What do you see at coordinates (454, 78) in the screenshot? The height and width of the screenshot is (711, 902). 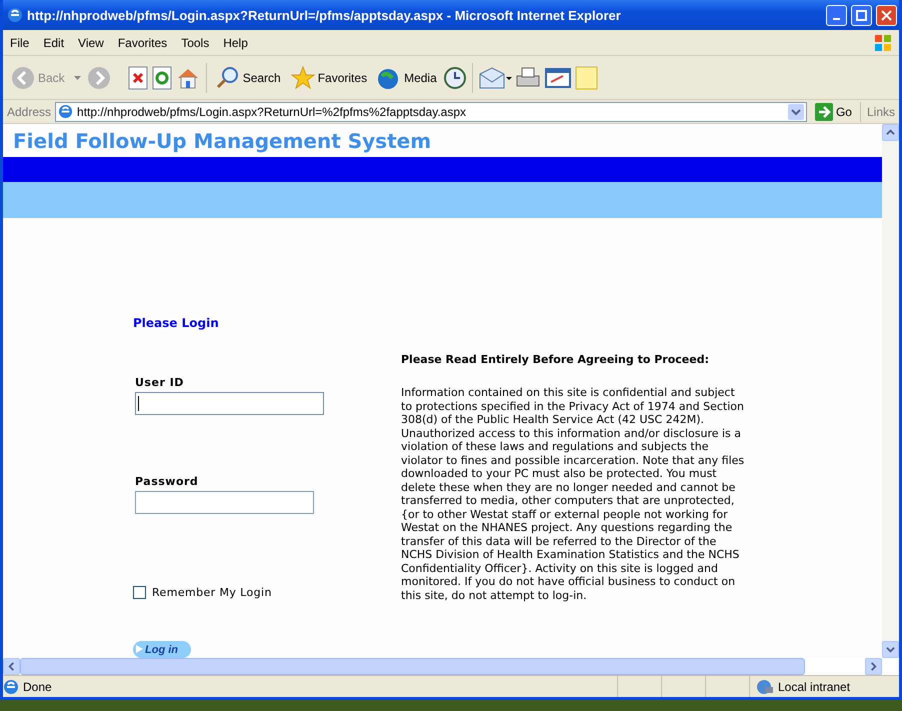 I see `history-icon` at bounding box center [454, 78].